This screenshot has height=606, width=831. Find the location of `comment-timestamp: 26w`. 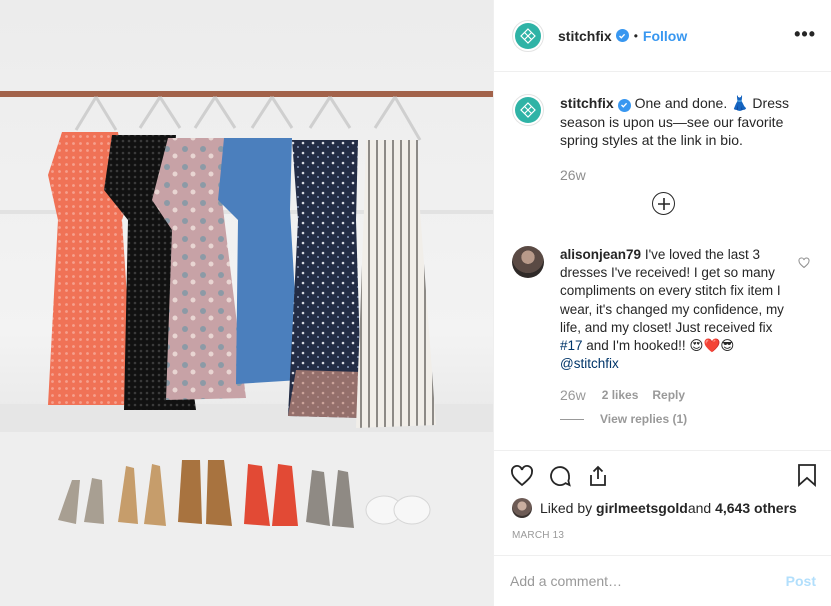

comment-timestamp: 26w is located at coordinates (573, 395).